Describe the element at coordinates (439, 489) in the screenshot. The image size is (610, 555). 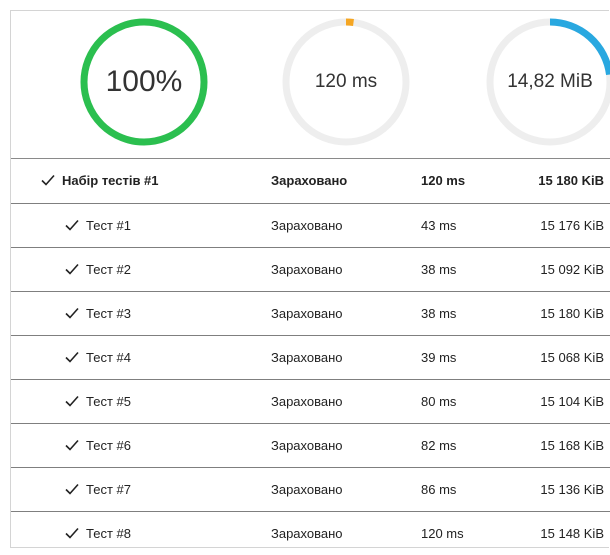
I see `test-time: 86 ms` at that location.